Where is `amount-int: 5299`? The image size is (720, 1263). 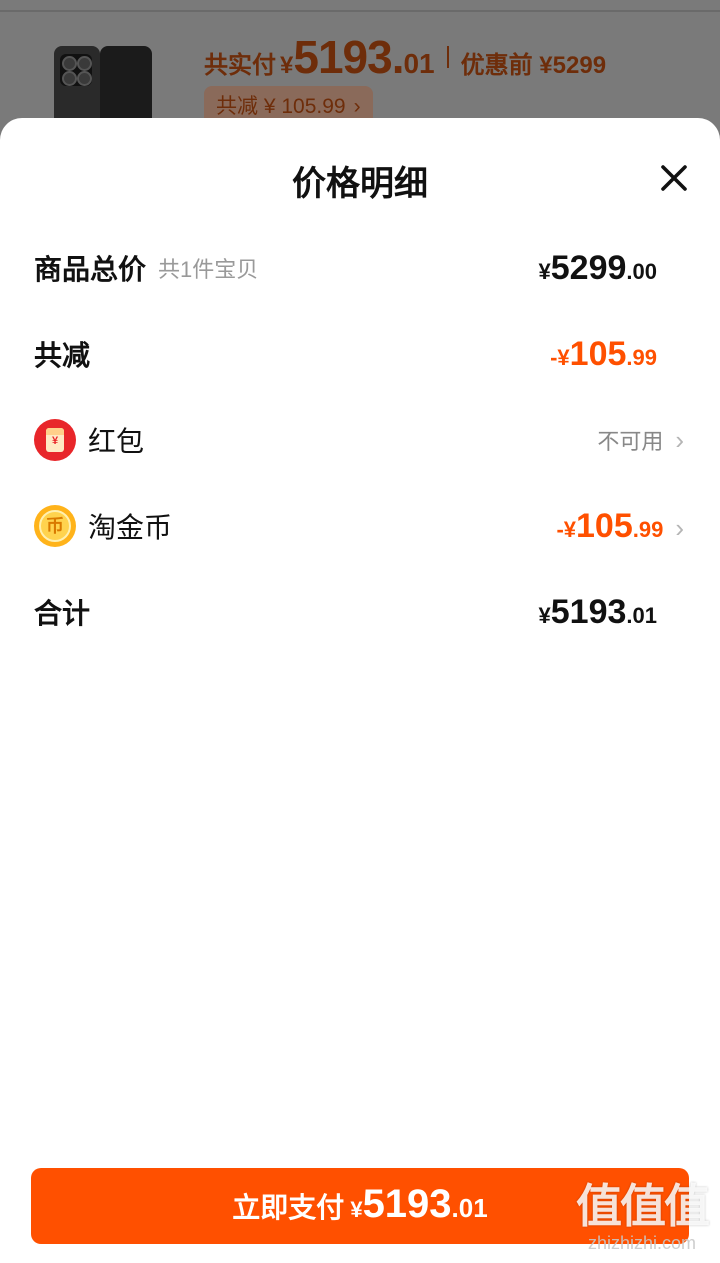 amount-int: 5299 is located at coordinates (588, 268).